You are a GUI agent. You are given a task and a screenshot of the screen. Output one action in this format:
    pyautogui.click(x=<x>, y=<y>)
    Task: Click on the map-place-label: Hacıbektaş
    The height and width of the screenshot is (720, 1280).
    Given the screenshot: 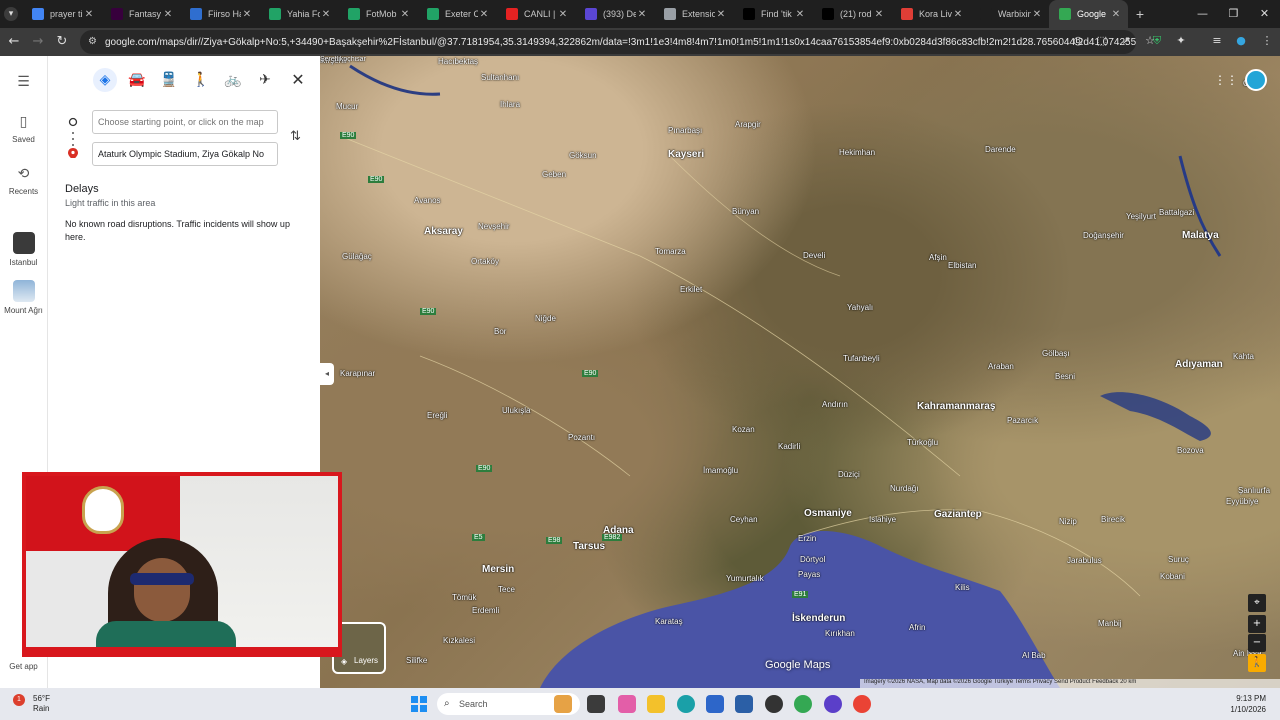 What is the action you would take?
    pyautogui.click(x=458, y=61)
    